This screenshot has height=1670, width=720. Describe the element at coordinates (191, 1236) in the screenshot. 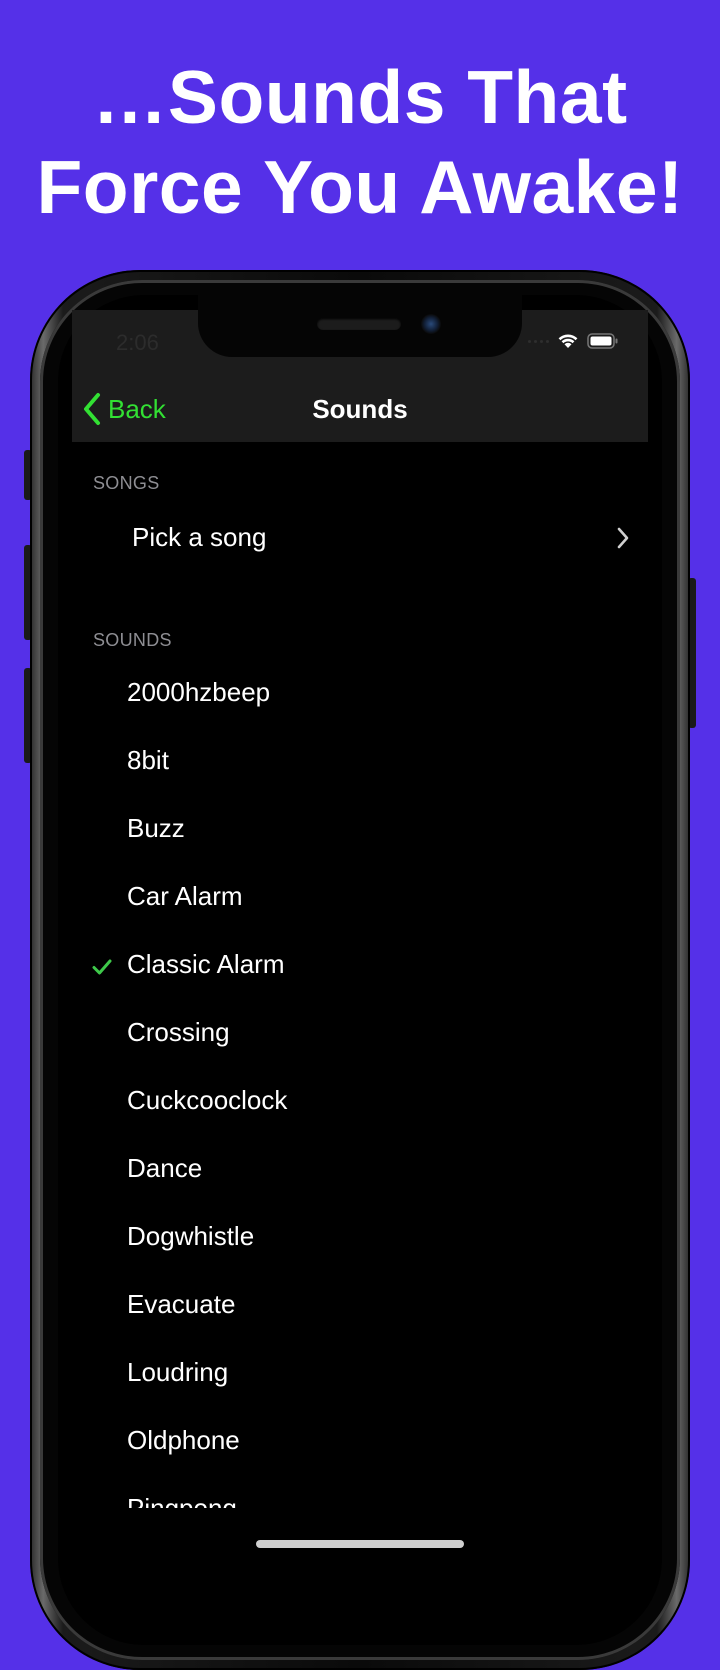

I see `sound-label: Dogwhistle` at that location.